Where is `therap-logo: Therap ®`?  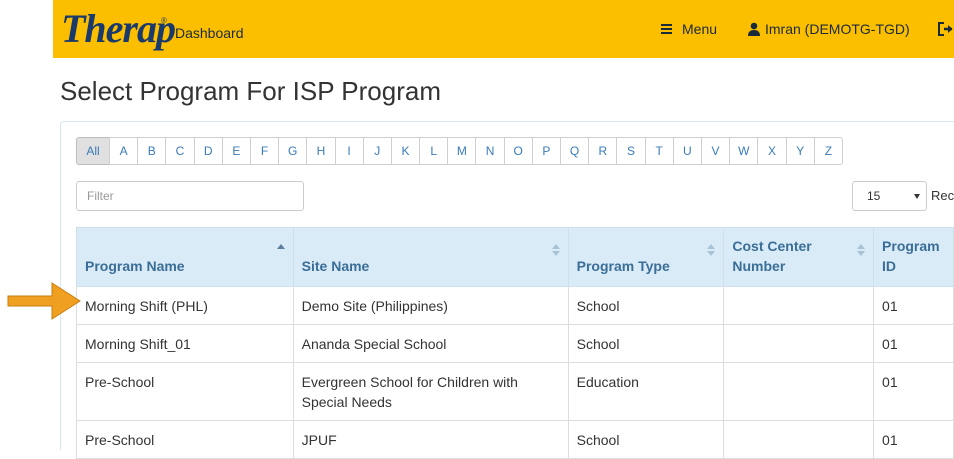
therap-logo: Therap ® is located at coordinates (118, 29).